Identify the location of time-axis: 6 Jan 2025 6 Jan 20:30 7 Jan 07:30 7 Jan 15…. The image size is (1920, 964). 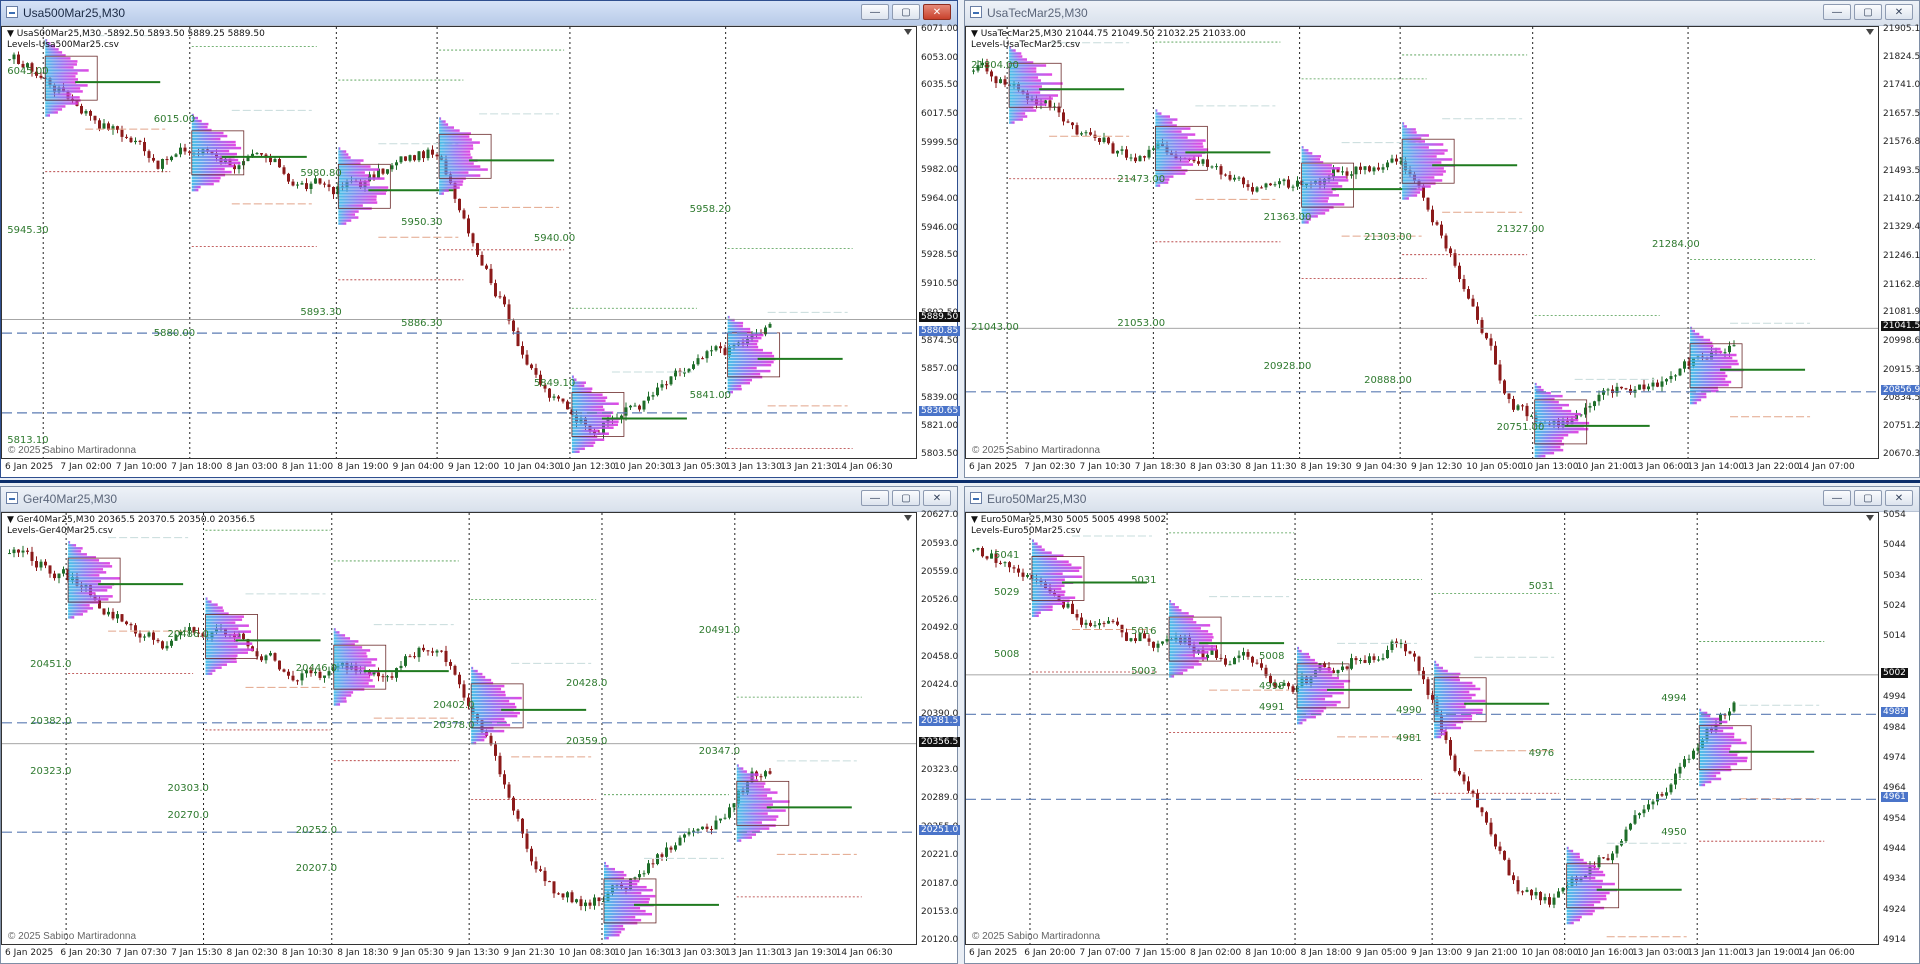
(479, 954).